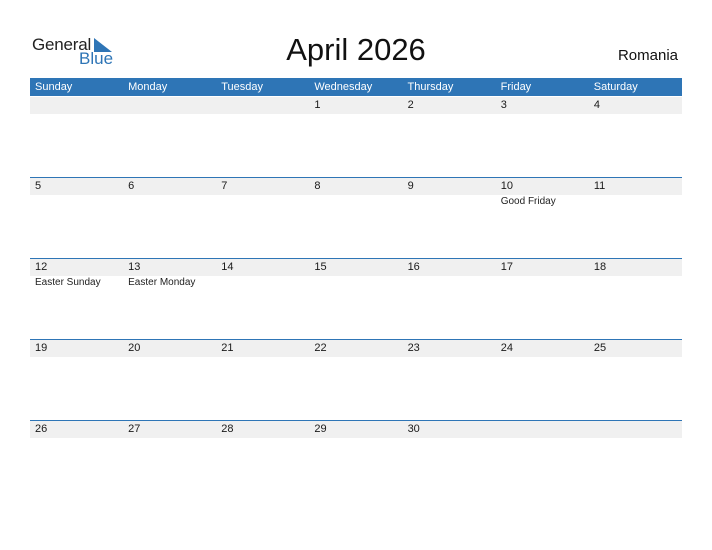 The width and height of the screenshot is (712, 550). I want to click on day-cell: 11, so click(635, 218).